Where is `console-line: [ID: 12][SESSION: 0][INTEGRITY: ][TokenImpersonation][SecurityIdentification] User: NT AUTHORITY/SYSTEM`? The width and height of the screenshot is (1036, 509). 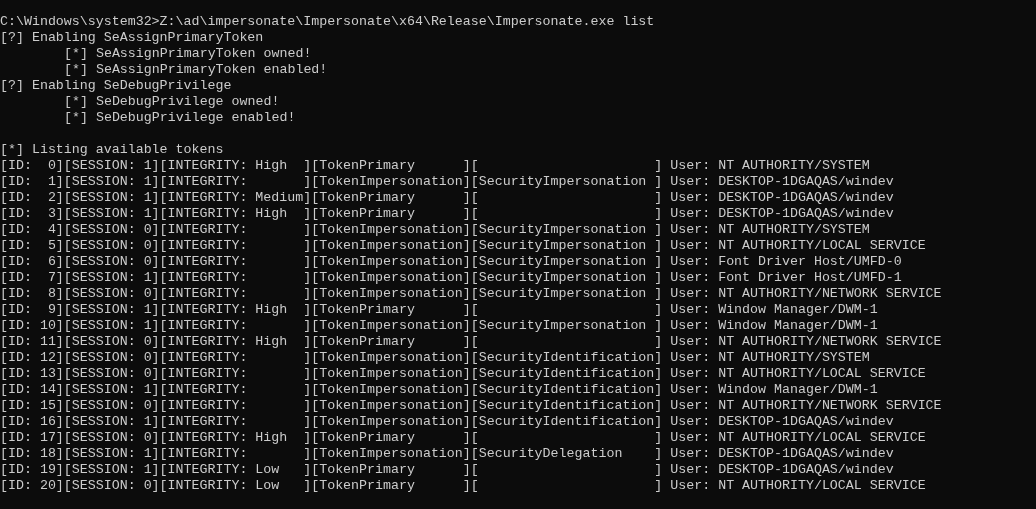
console-line: [ID: 12][SESSION: 0][INTEGRITY: ][TokenImpersonation][SecurityIdentification] User: NT AUTHORITY/SYSTEM is located at coordinates (435, 358).